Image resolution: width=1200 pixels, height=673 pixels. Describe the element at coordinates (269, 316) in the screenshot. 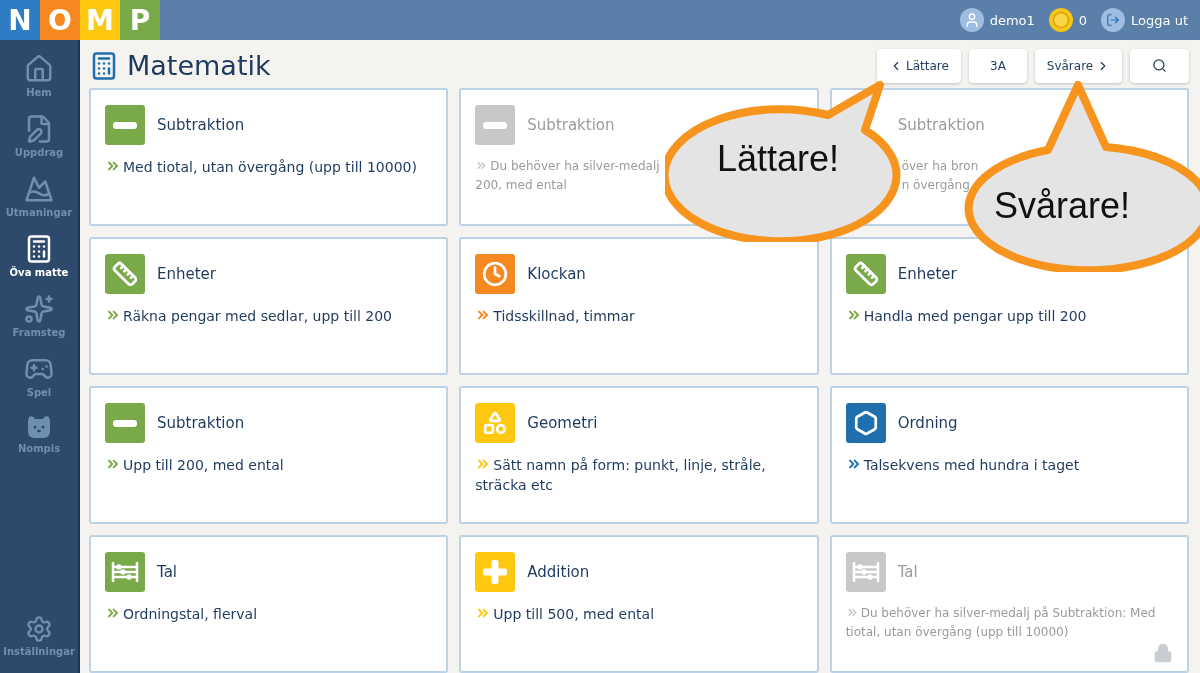

I see `exercise-description: Räkna pengar med sedlar, upp till 200` at that location.